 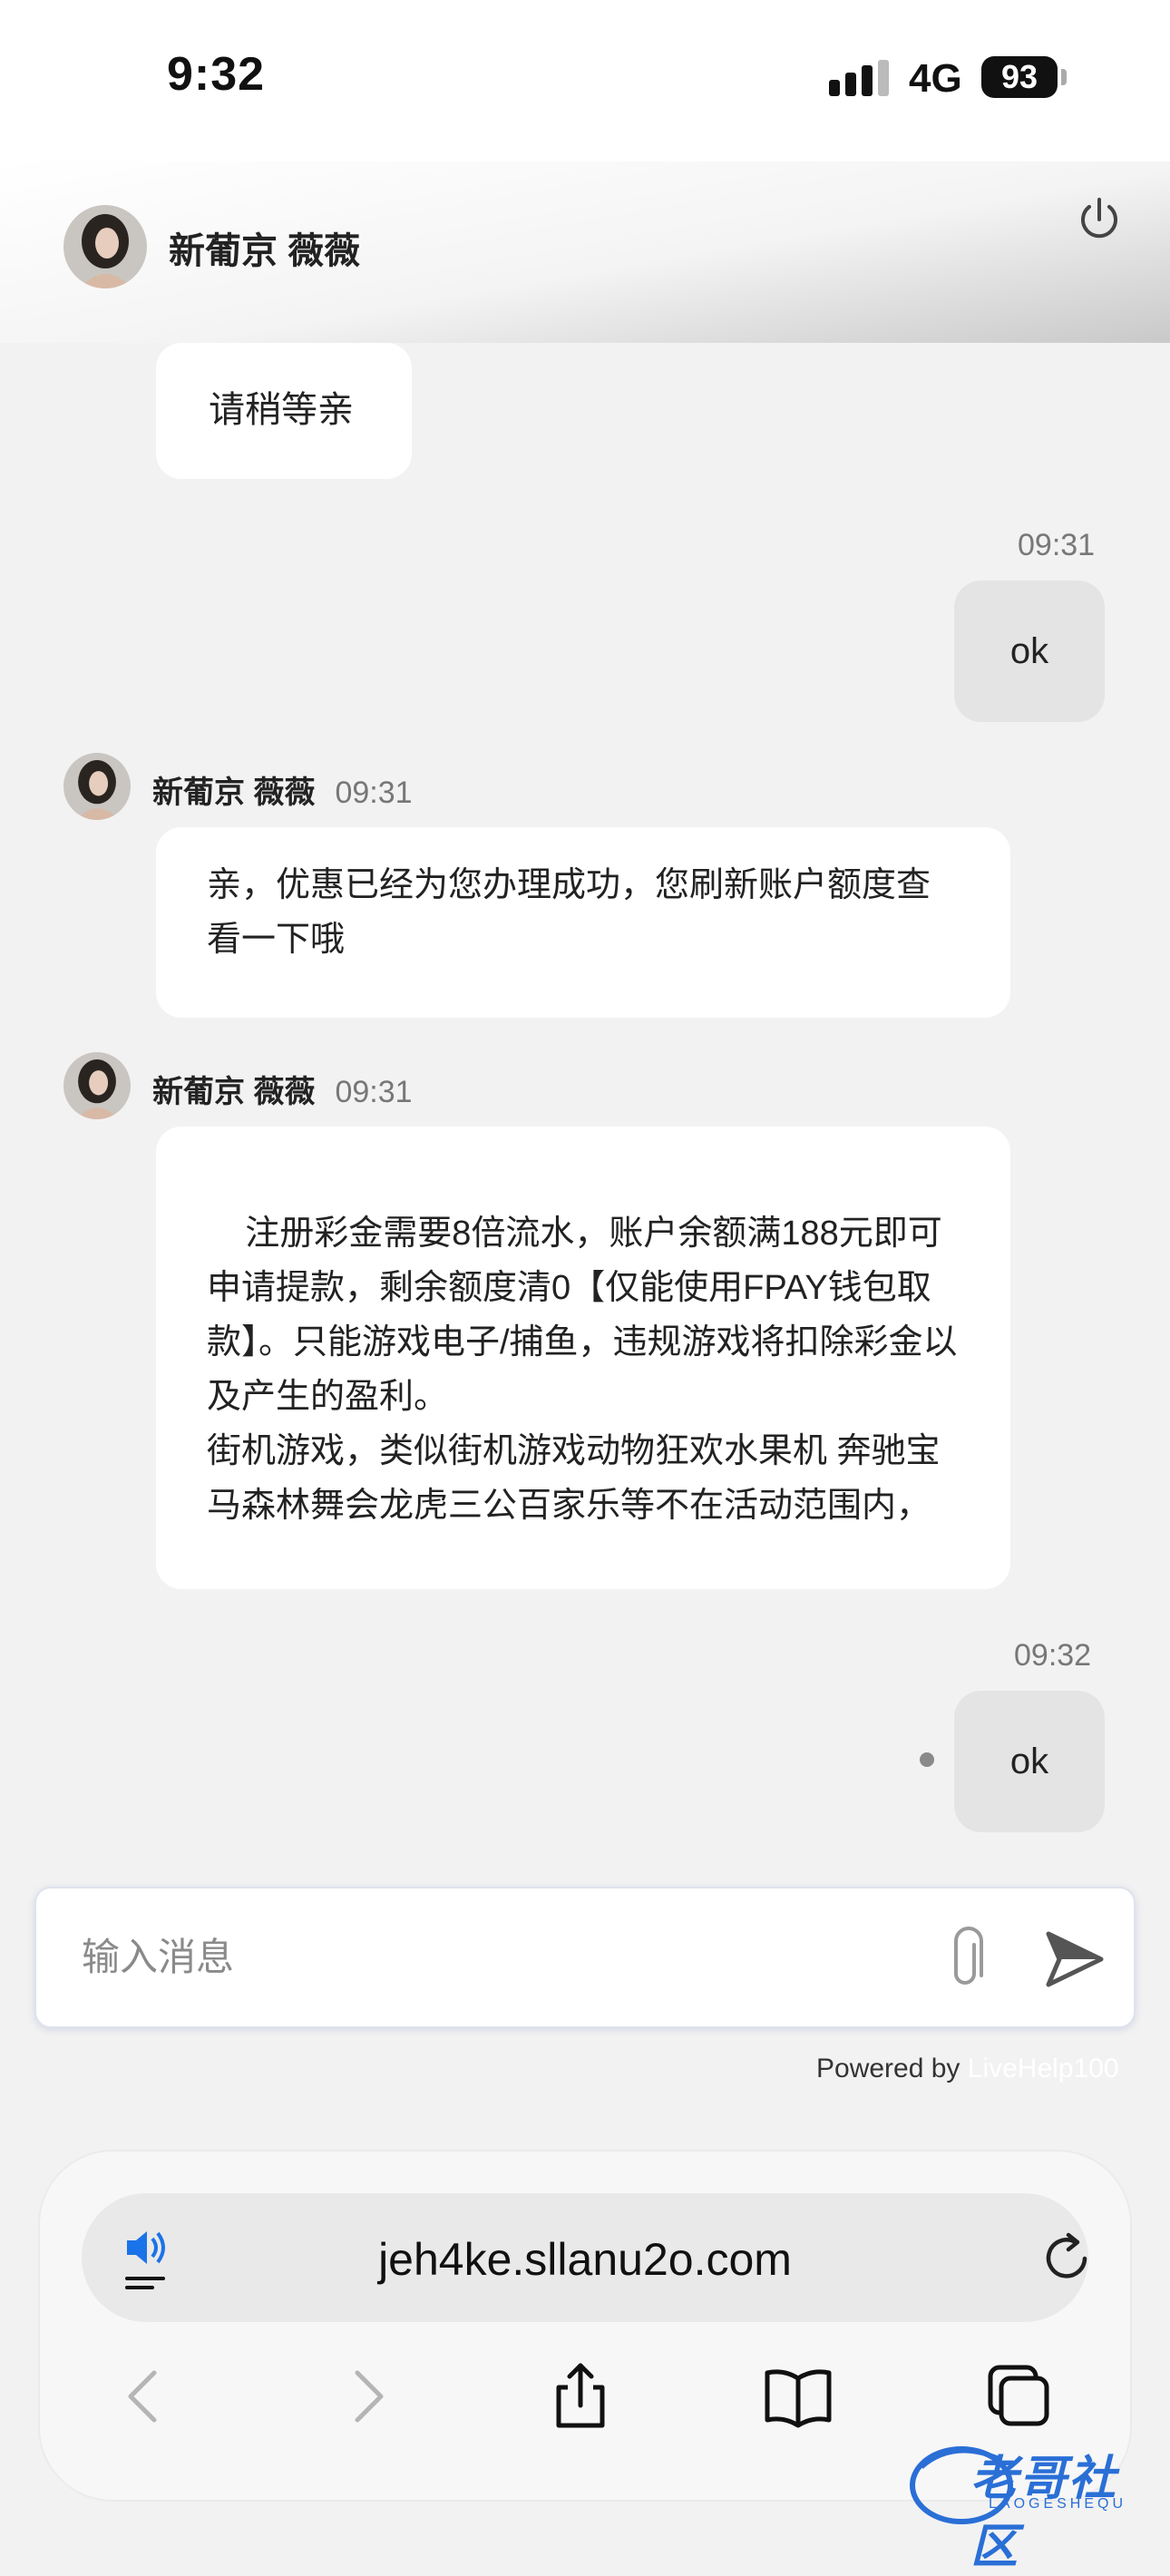 What do you see at coordinates (585, 80) in the screenshot?
I see `status-bar: 9:32 4G 93` at bounding box center [585, 80].